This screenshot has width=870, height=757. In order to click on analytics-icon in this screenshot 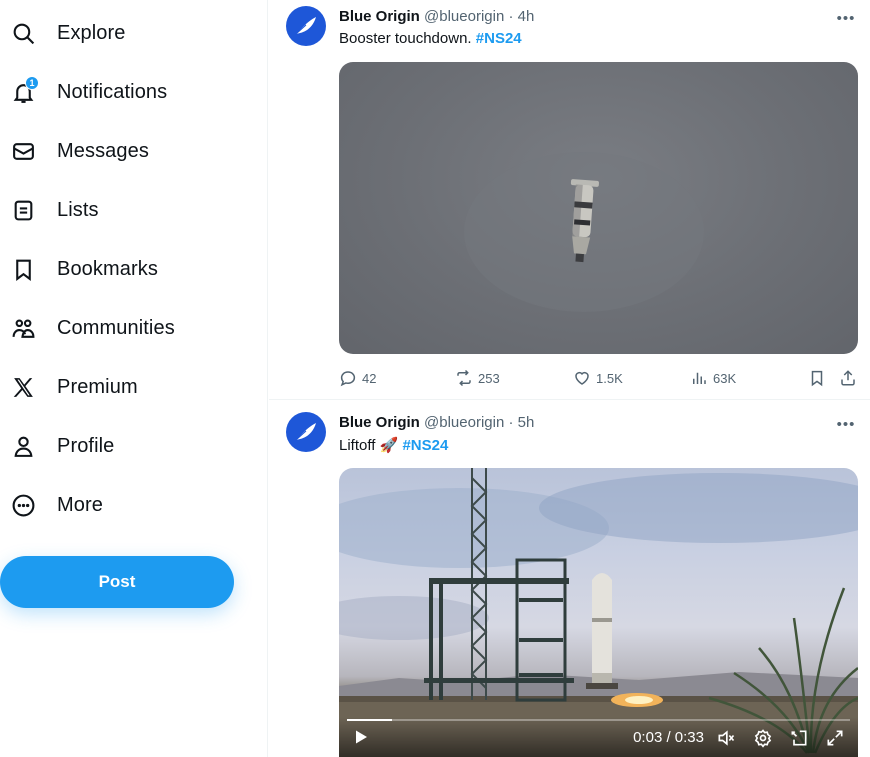, I will do `click(699, 378)`.